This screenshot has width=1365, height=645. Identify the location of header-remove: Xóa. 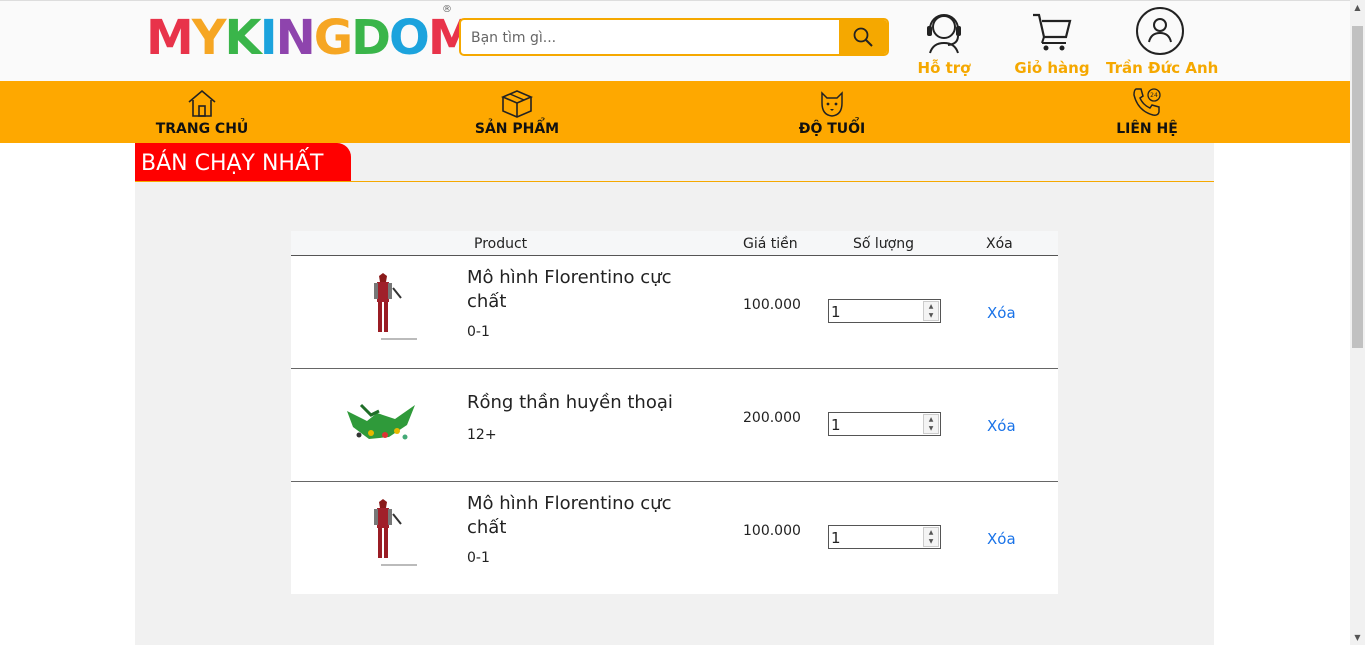
(999, 244).